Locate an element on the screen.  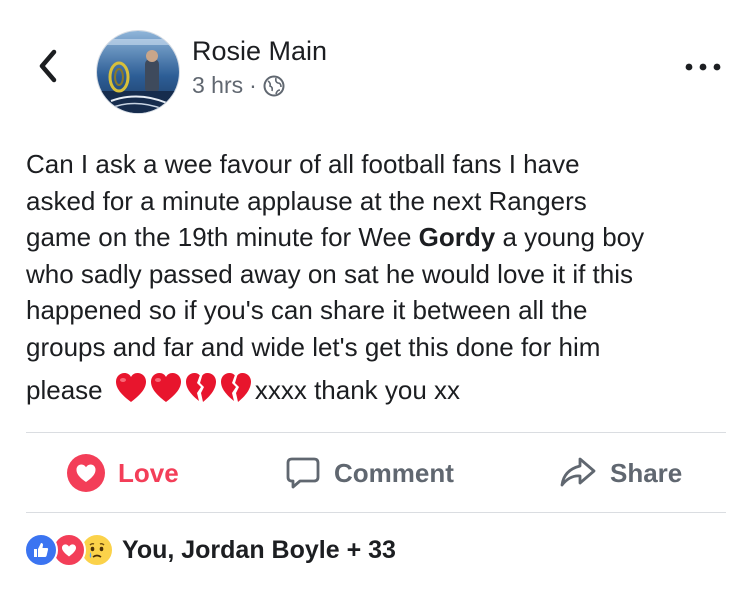
share-button: Share is located at coordinates (620, 473).